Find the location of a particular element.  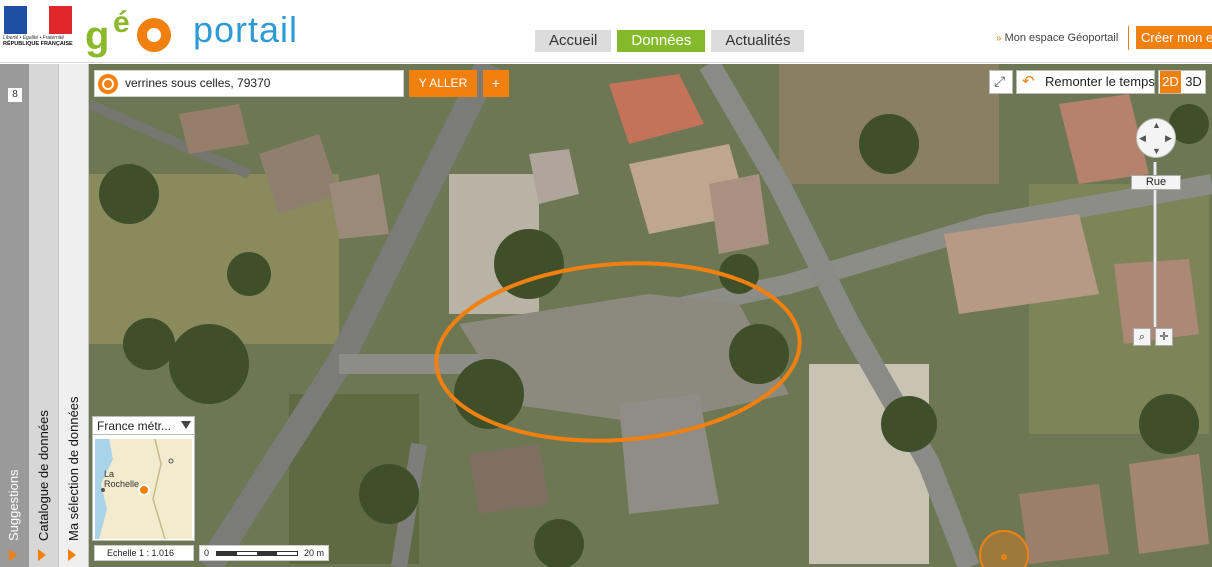

suggestions-count-badge: 8 is located at coordinates (15, 95).